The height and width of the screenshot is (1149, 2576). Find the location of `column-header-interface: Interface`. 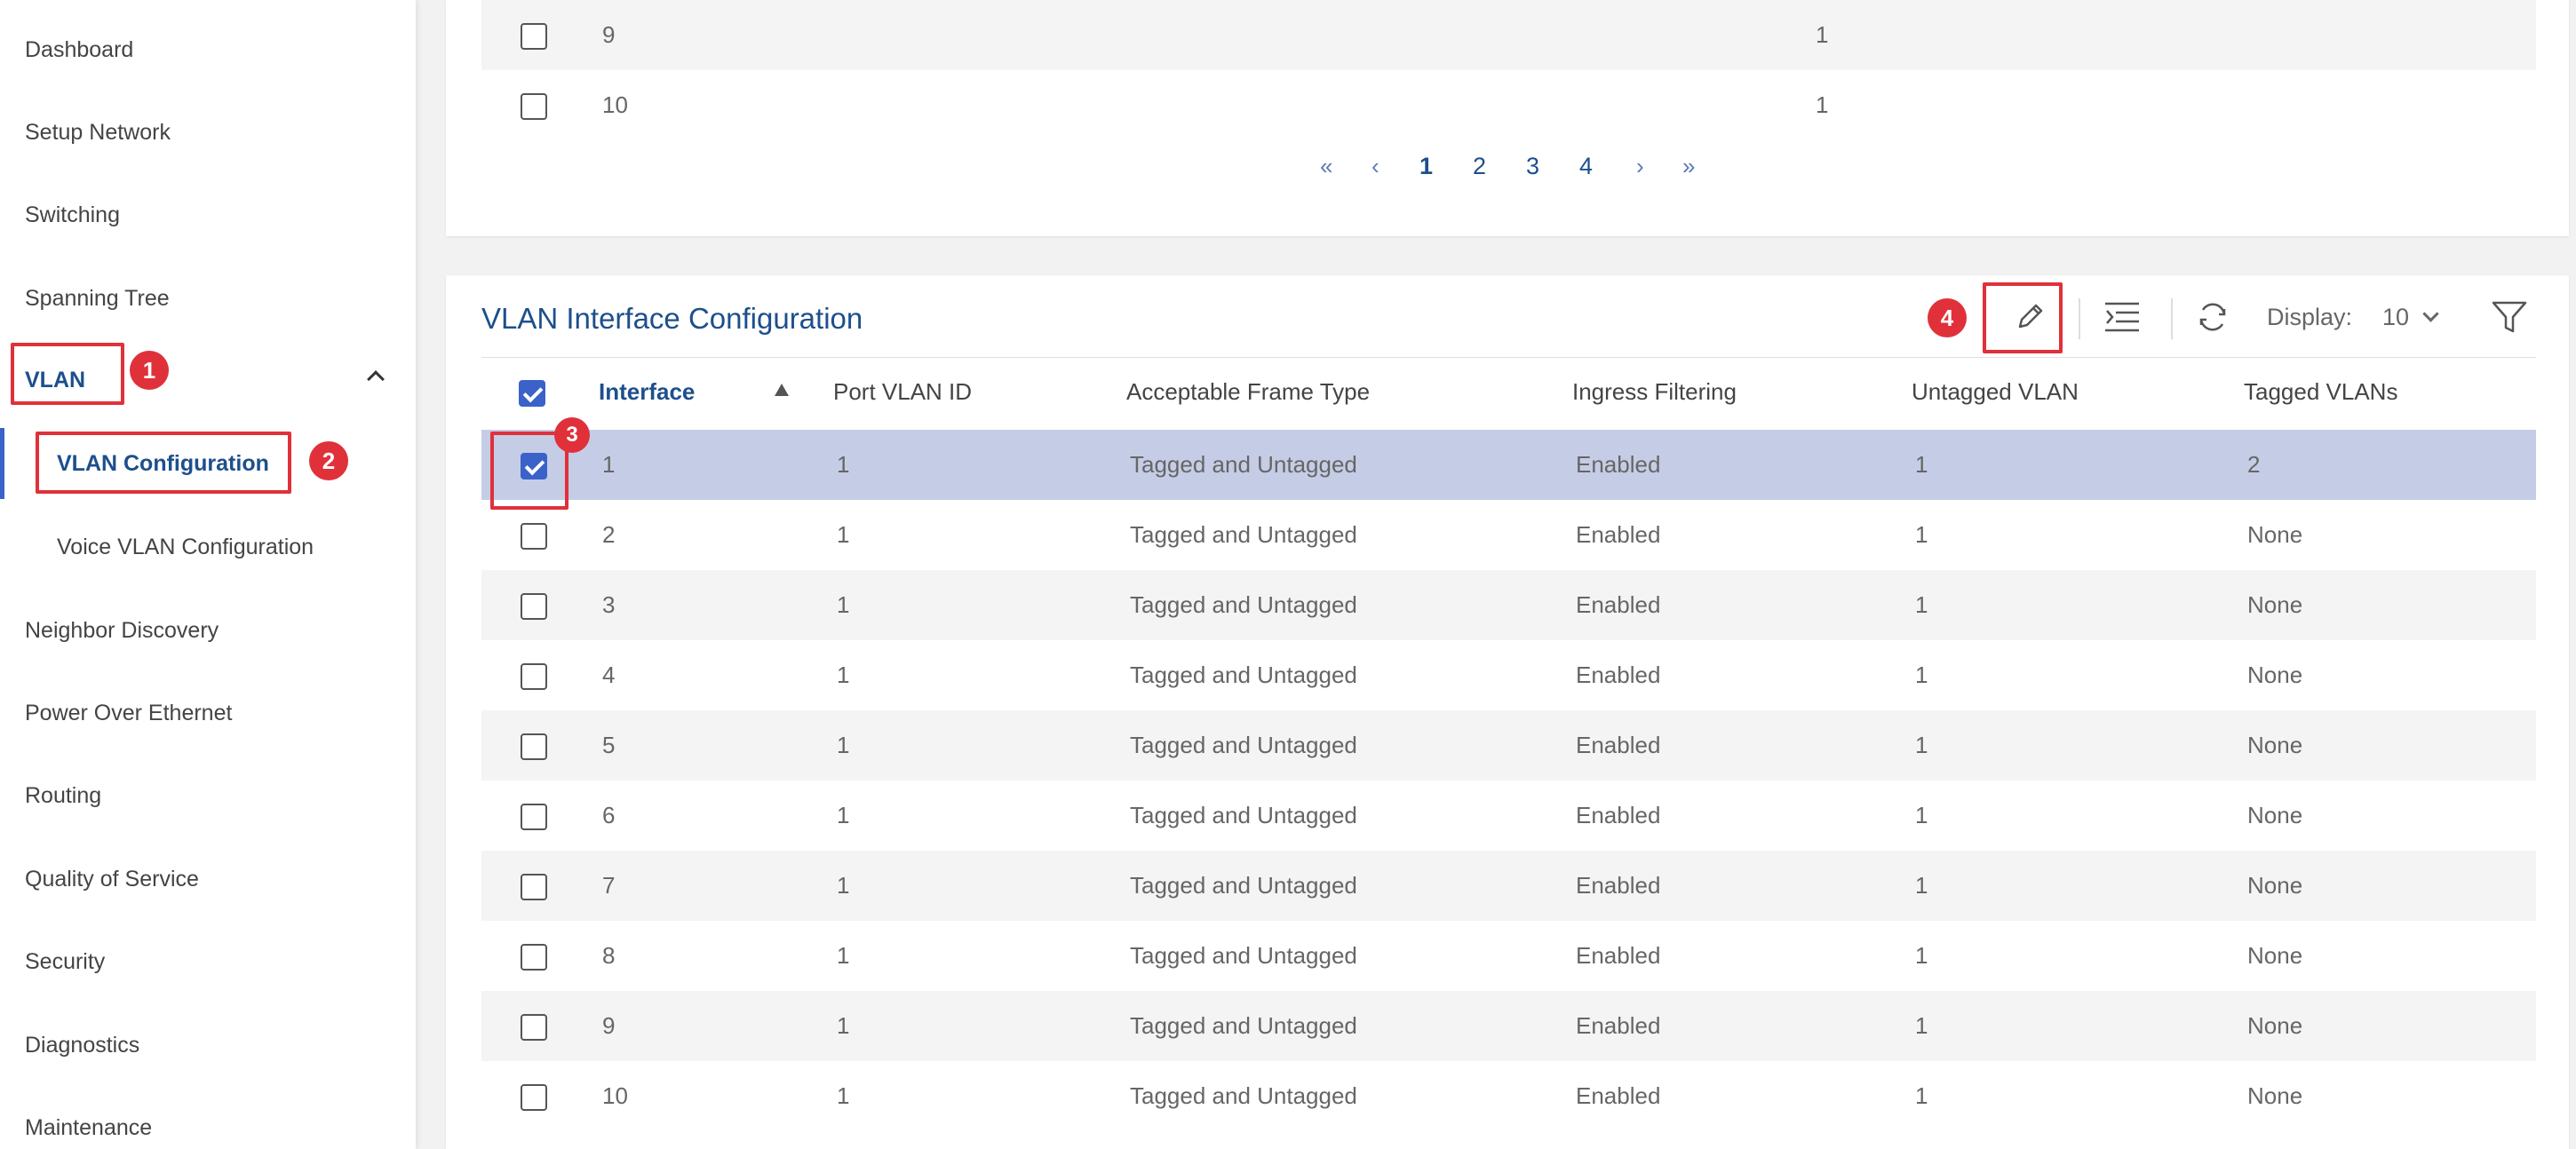

column-header-interface: Interface is located at coordinates (647, 392).